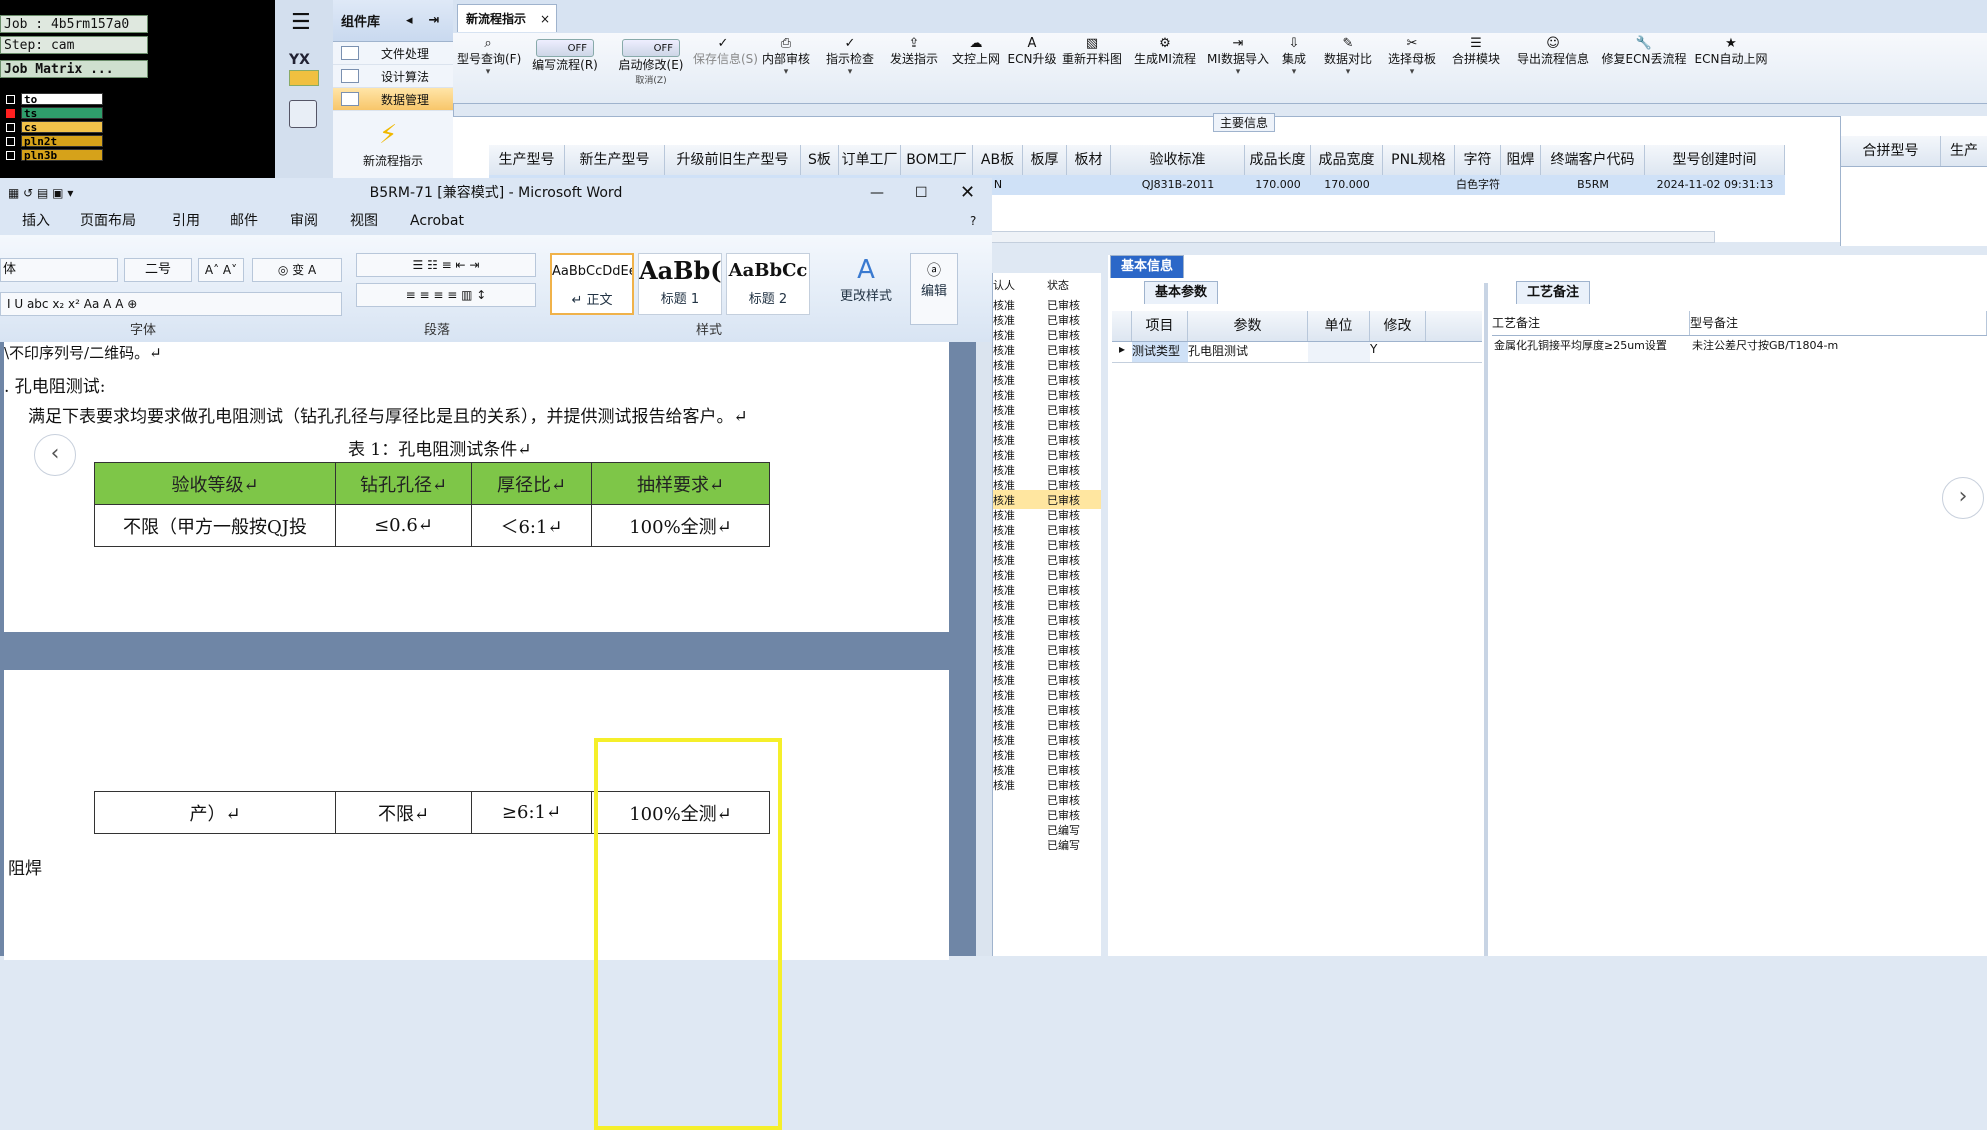 The height and width of the screenshot is (1130, 1987). What do you see at coordinates (1297, 352) in the screenshot?
I see `table-row: ▸ 测试类型 孔电阻测试 Y` at bounding box center [1297, 352].